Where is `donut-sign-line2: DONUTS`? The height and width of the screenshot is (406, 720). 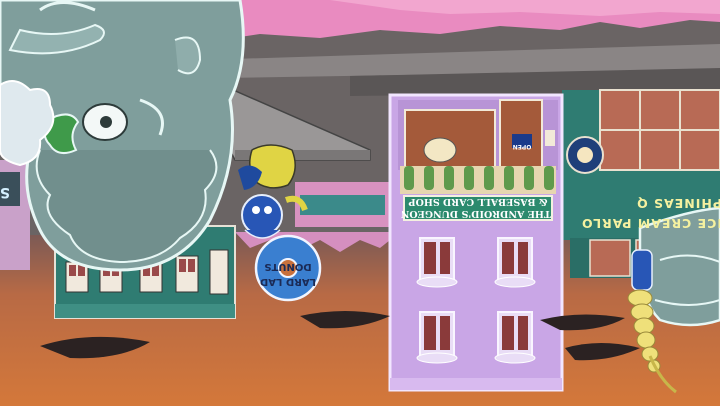
donut-sign-line2: DONUTS is located at coordinates (288, 266).